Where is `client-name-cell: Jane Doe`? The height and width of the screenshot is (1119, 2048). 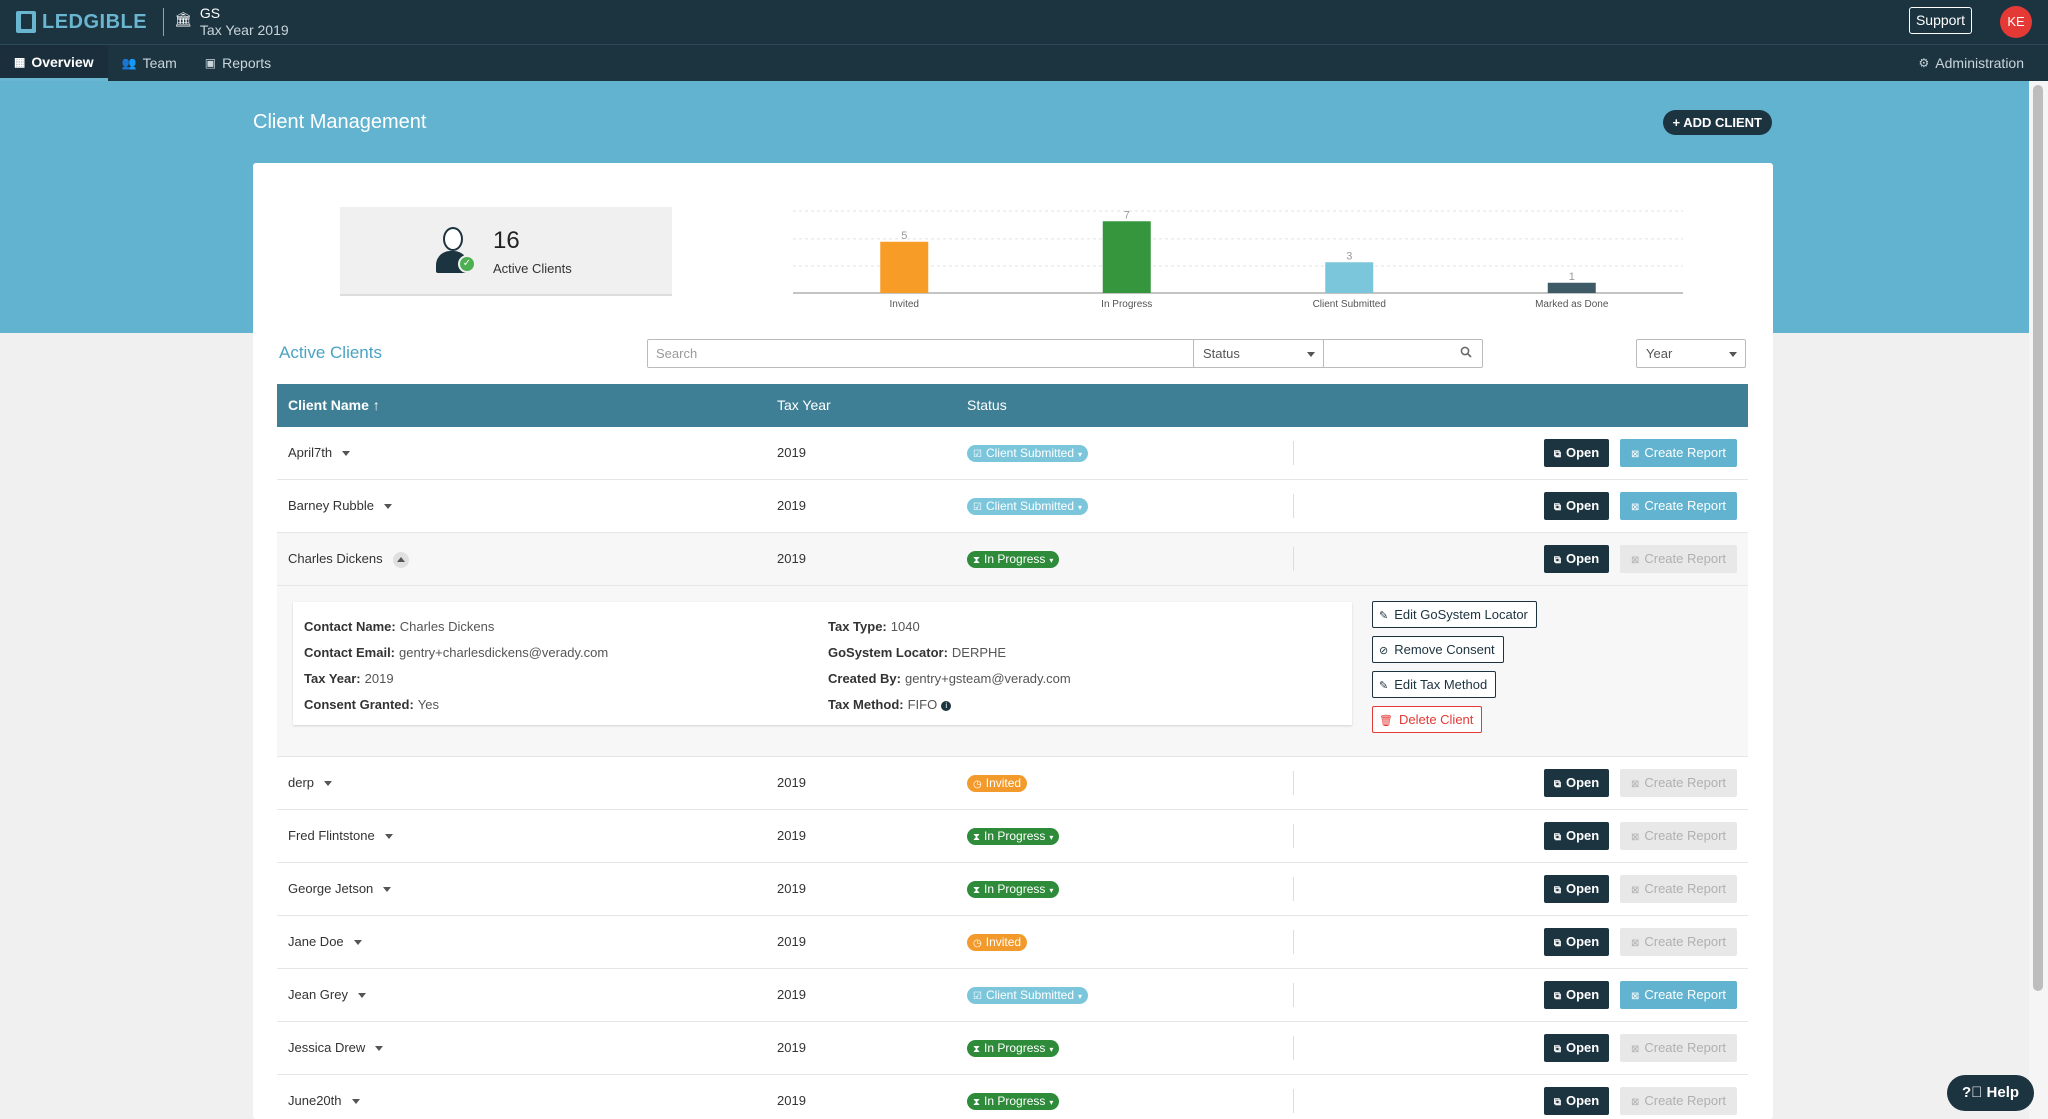
client-name-cell: Jane Doe is located at coordinates (325, 942).